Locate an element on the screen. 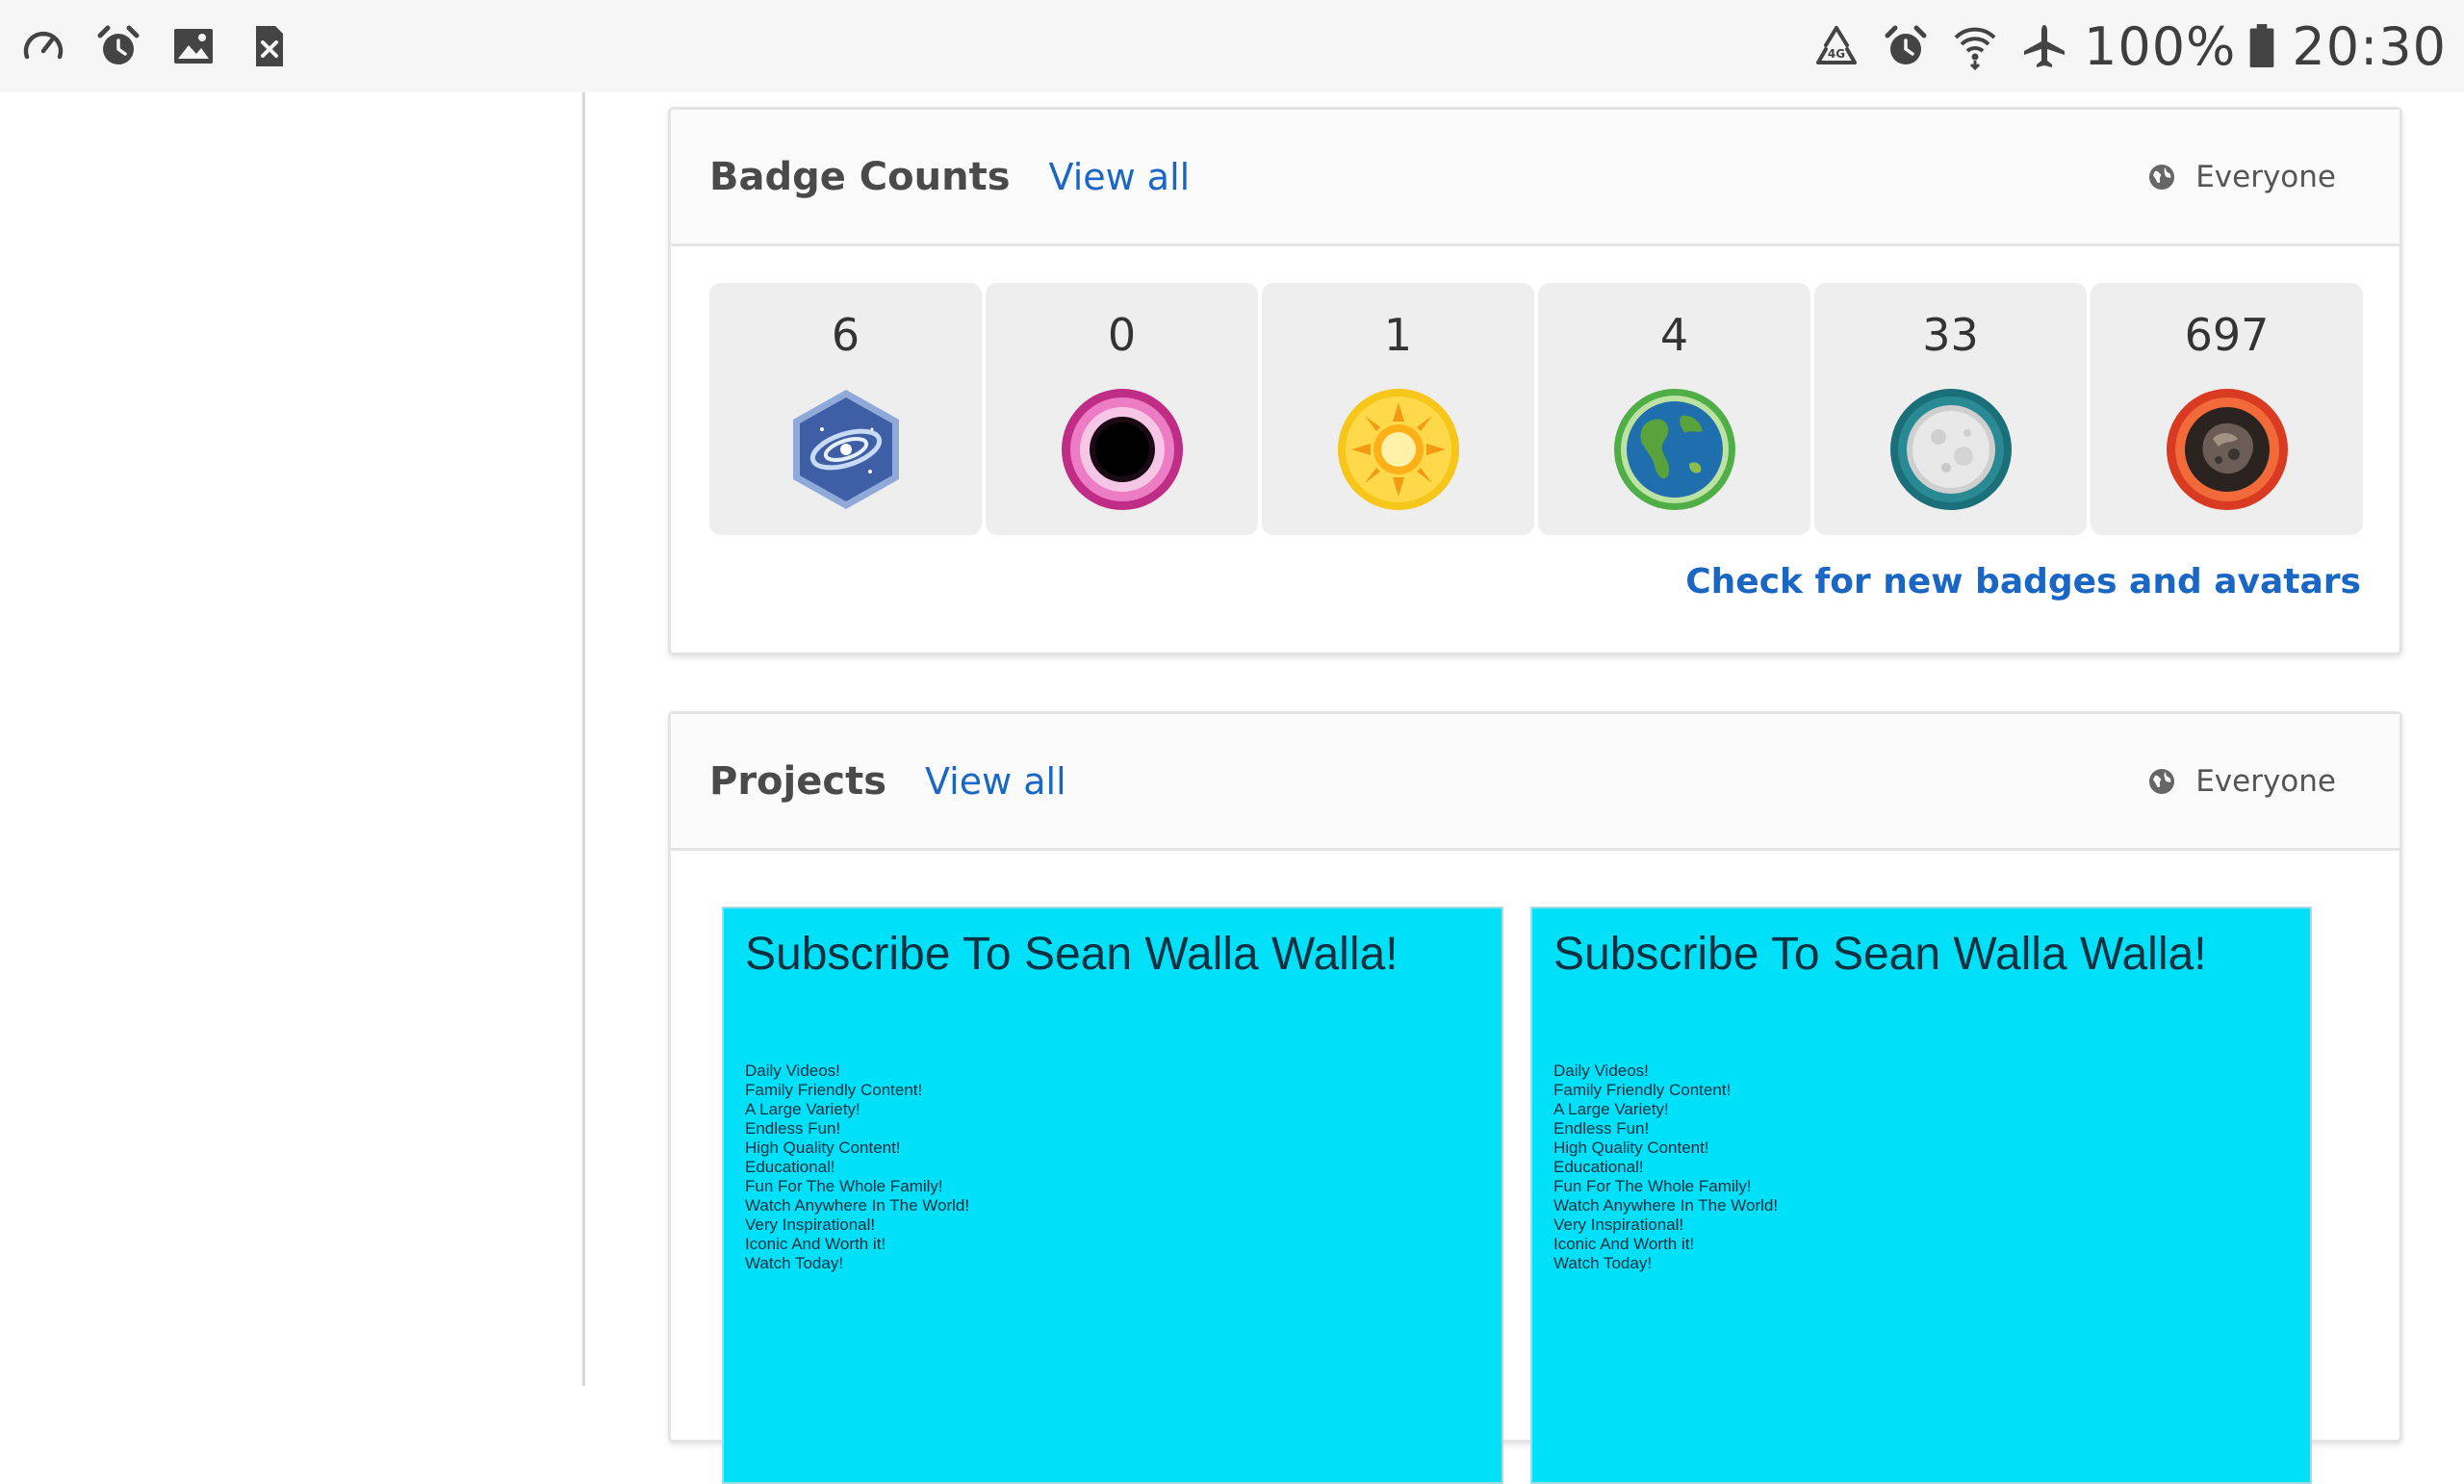  svg-text: 4G is located at coordinates (1836, 54).